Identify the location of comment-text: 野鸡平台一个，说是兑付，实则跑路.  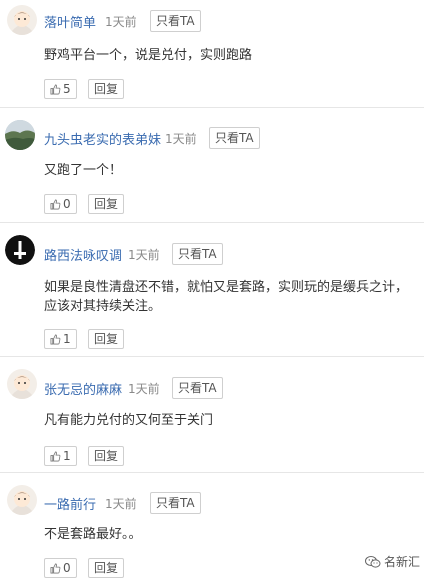
(148, 55).